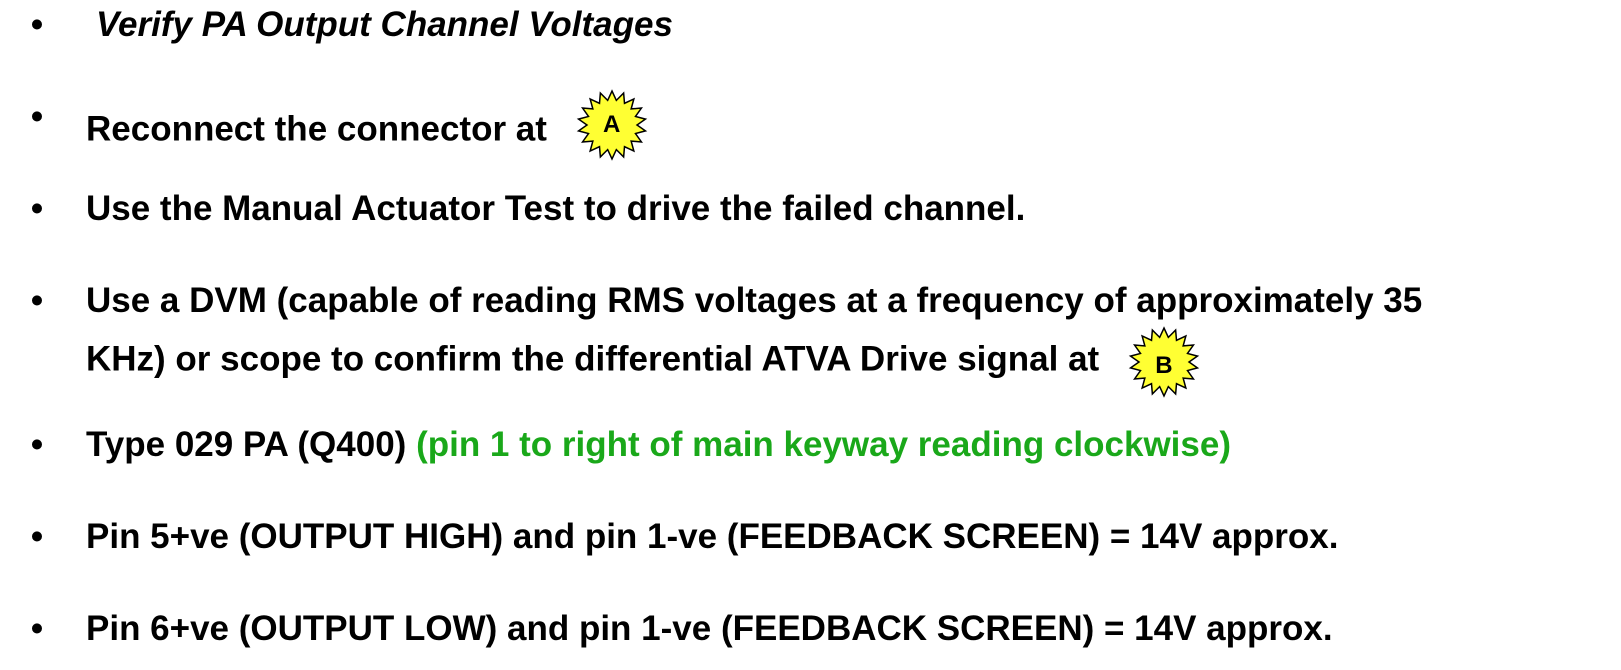  I want to click on item-text: Reconnect the connector at A, so click(367, 128).